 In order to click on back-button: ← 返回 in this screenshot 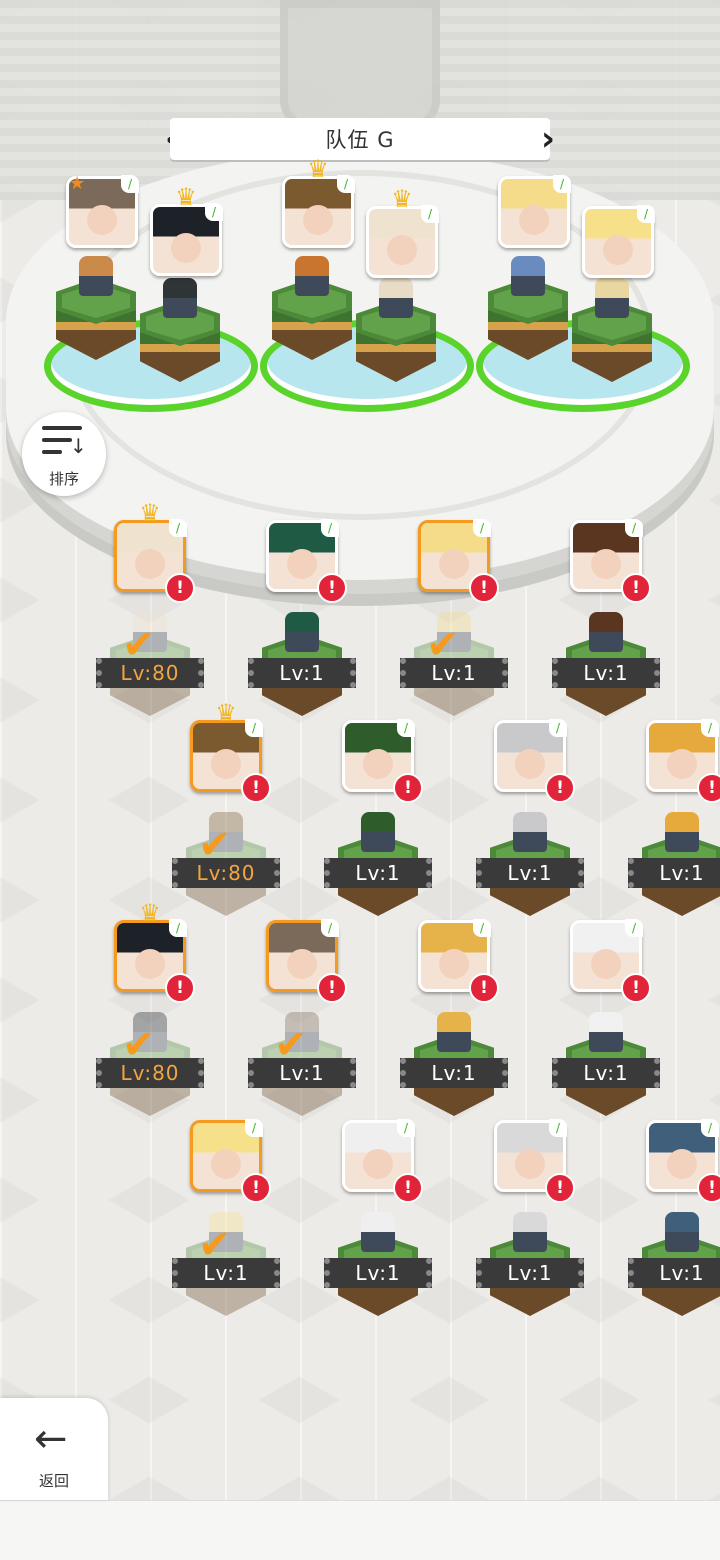, I will do `click(54, 1449)`.